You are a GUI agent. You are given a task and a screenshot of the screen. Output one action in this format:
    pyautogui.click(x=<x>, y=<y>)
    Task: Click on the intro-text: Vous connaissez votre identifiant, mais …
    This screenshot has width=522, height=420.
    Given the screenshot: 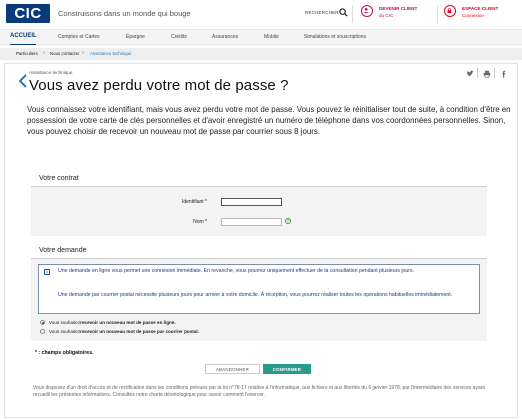 What is the action you would take?
    pyautogui.click(x=269, y=120)
    